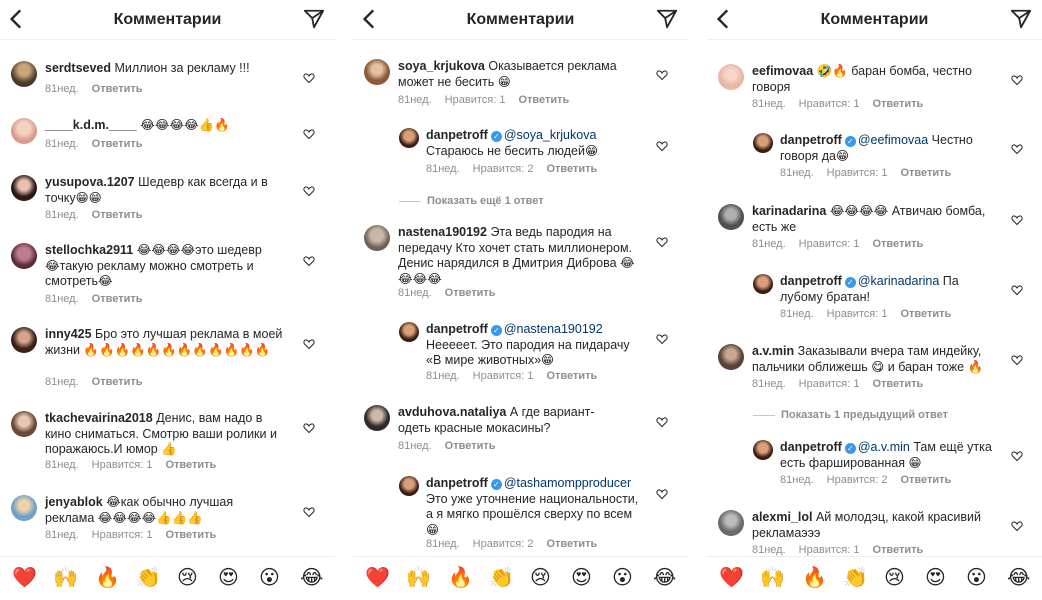 The image size is (1042, 600). What do you see at coordinates (550, 135) in the screenshot?
I see `mention-link: @soya_krjukova` at bounding box center [550, 135].